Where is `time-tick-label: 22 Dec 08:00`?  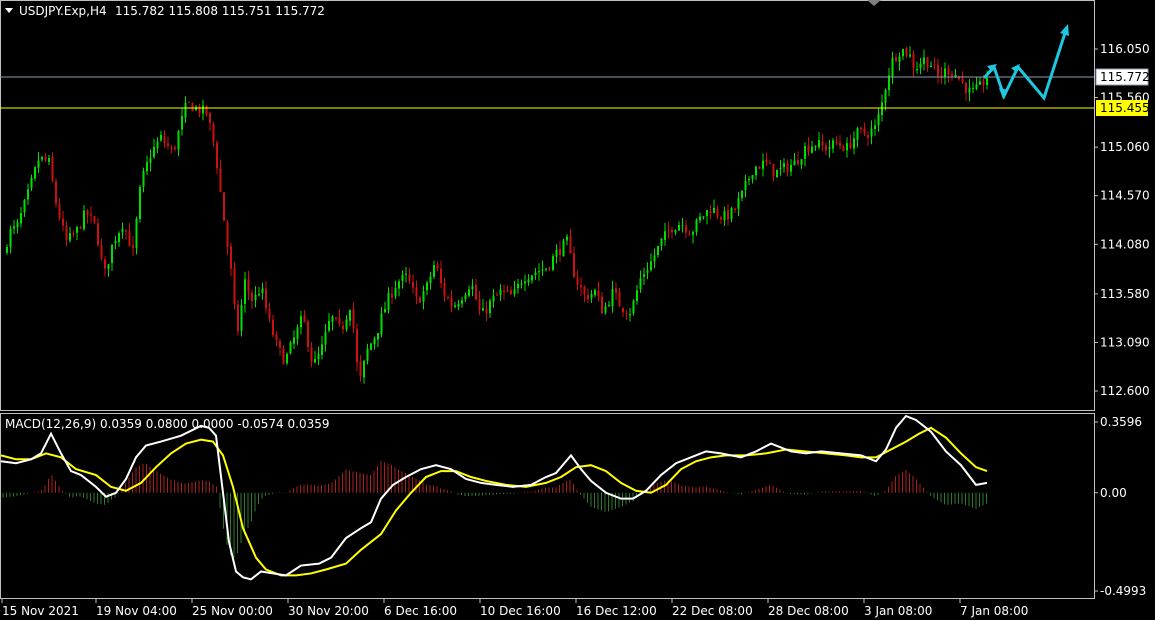 time-tick-label: 22 Dec 08:00 is located at coordinates (712, 611).